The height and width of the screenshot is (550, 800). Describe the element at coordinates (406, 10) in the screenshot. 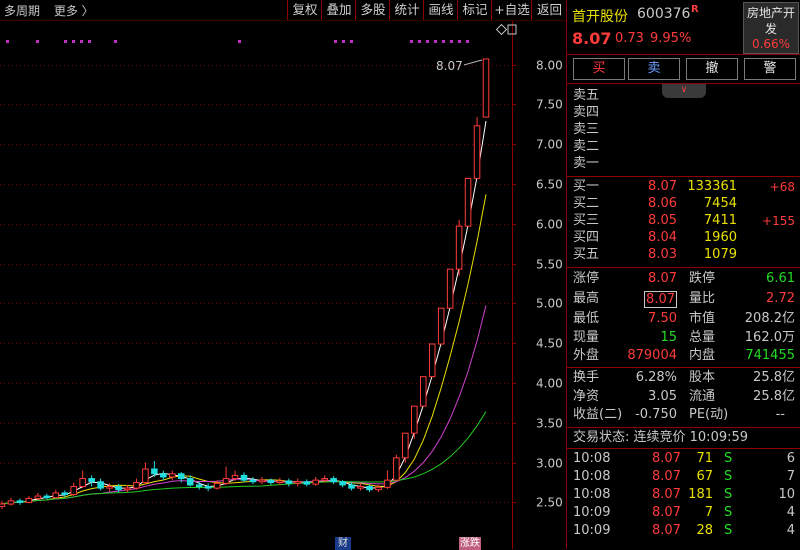

I see `statistics-button: 统计` at that location.